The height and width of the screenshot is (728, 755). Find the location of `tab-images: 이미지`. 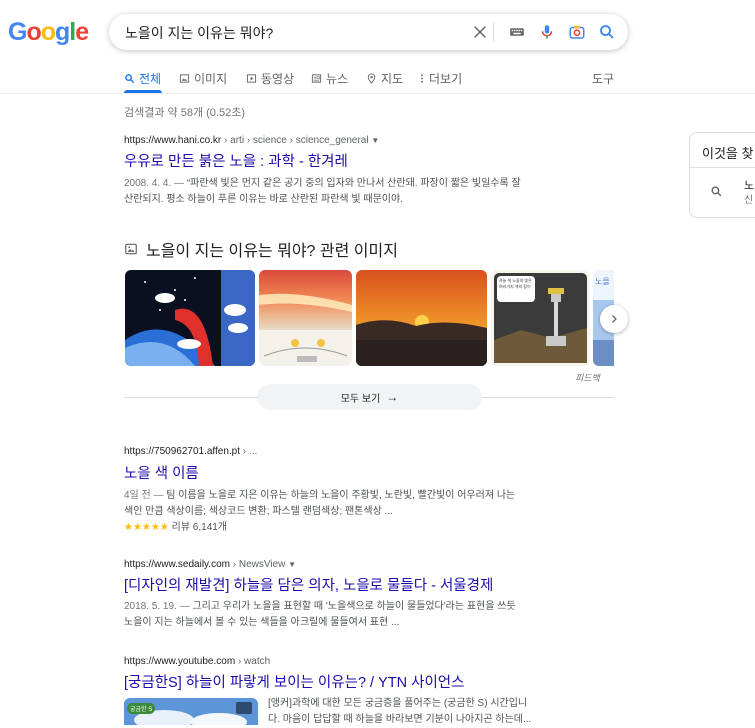

tab-images: 이미지 is located at coordinates (203, 78).